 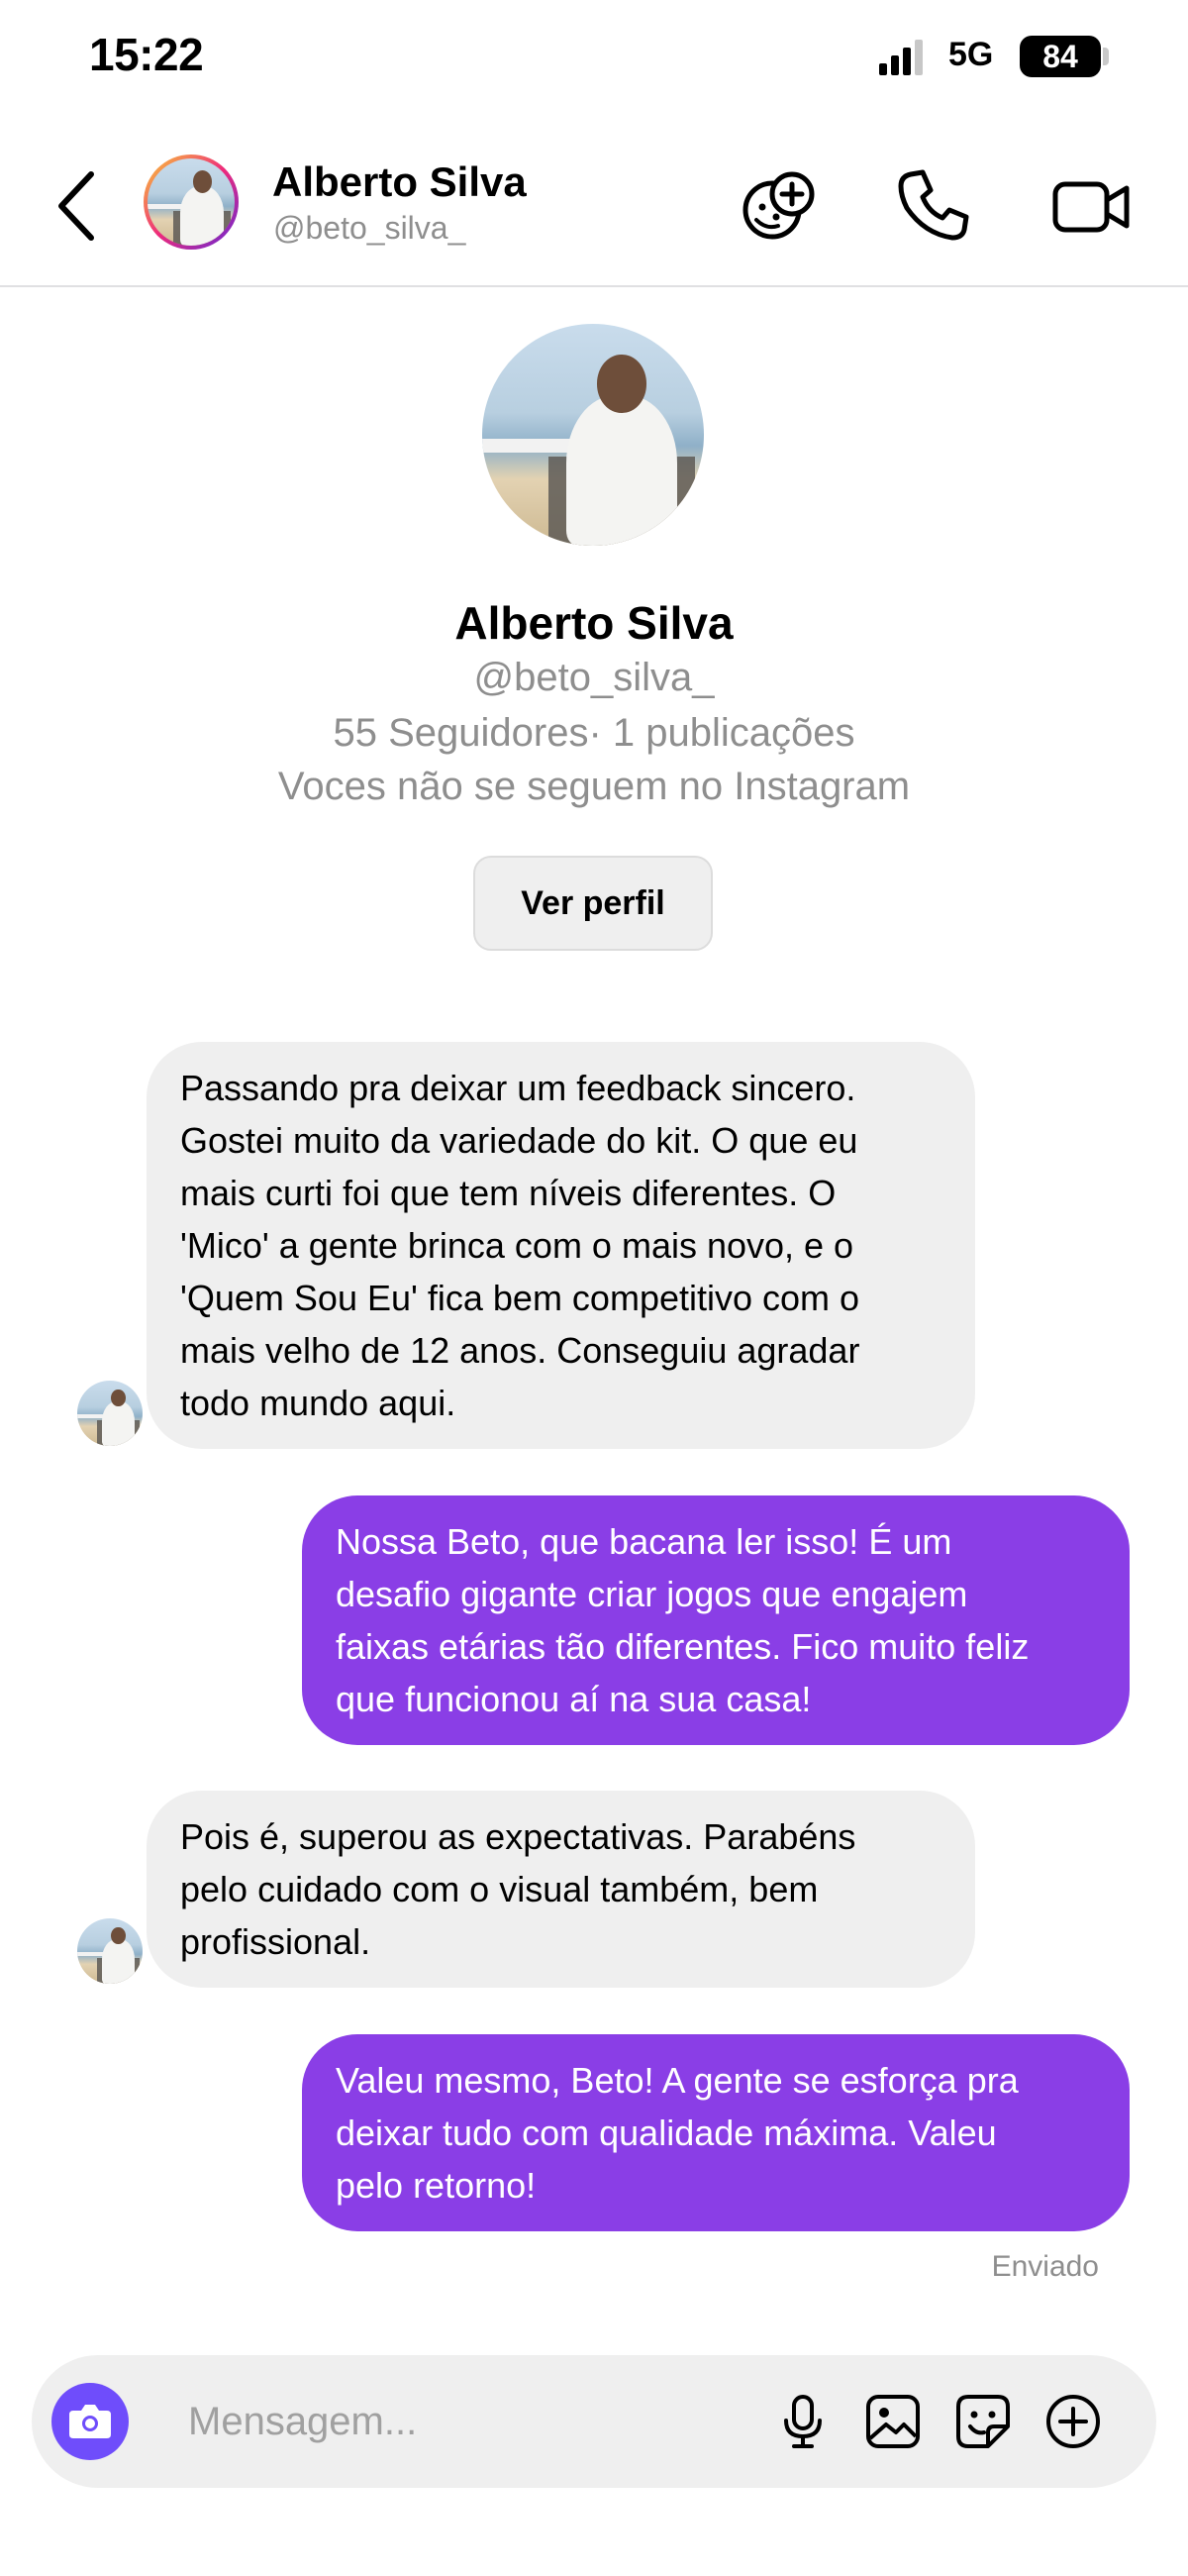 I want to click on battery-cap, so click(x=1106, y=56).